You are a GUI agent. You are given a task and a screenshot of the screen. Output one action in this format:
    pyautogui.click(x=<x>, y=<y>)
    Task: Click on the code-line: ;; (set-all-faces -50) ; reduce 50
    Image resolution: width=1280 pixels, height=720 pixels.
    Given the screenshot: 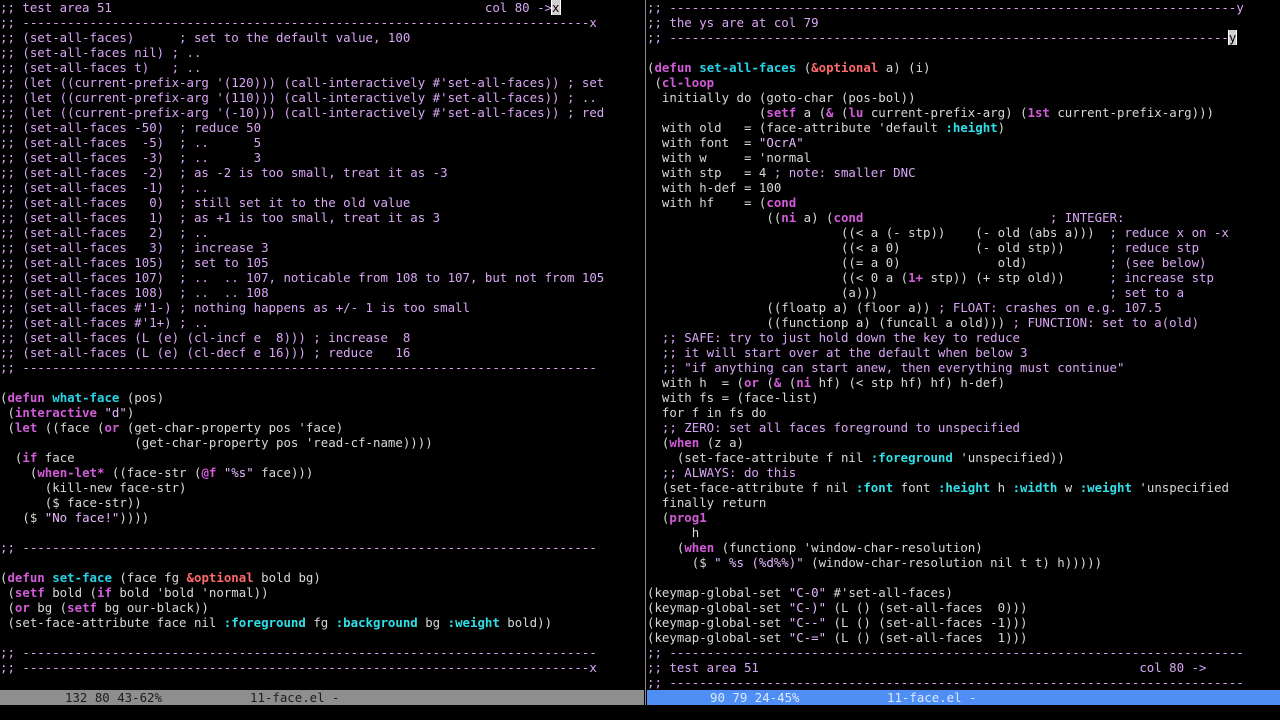 What is the action you would take?
    pyautogui.click(x=302, y=127)
    